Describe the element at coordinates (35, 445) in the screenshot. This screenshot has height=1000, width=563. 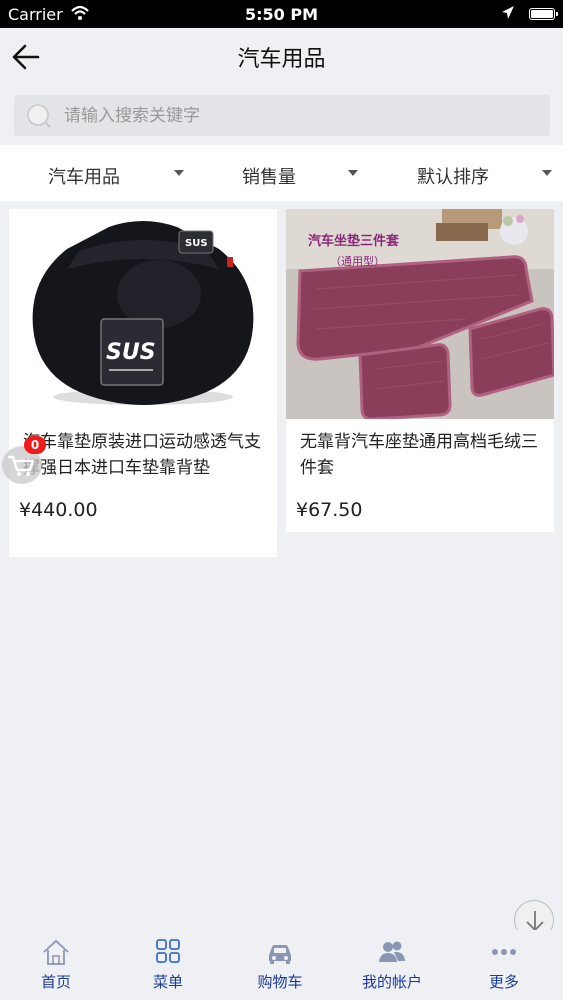
I see `cart-count-badge: 0` at that location.